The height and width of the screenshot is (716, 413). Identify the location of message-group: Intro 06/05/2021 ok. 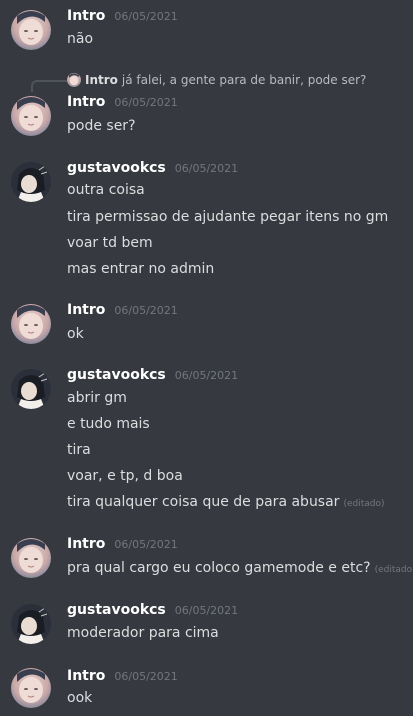
(206, 327).